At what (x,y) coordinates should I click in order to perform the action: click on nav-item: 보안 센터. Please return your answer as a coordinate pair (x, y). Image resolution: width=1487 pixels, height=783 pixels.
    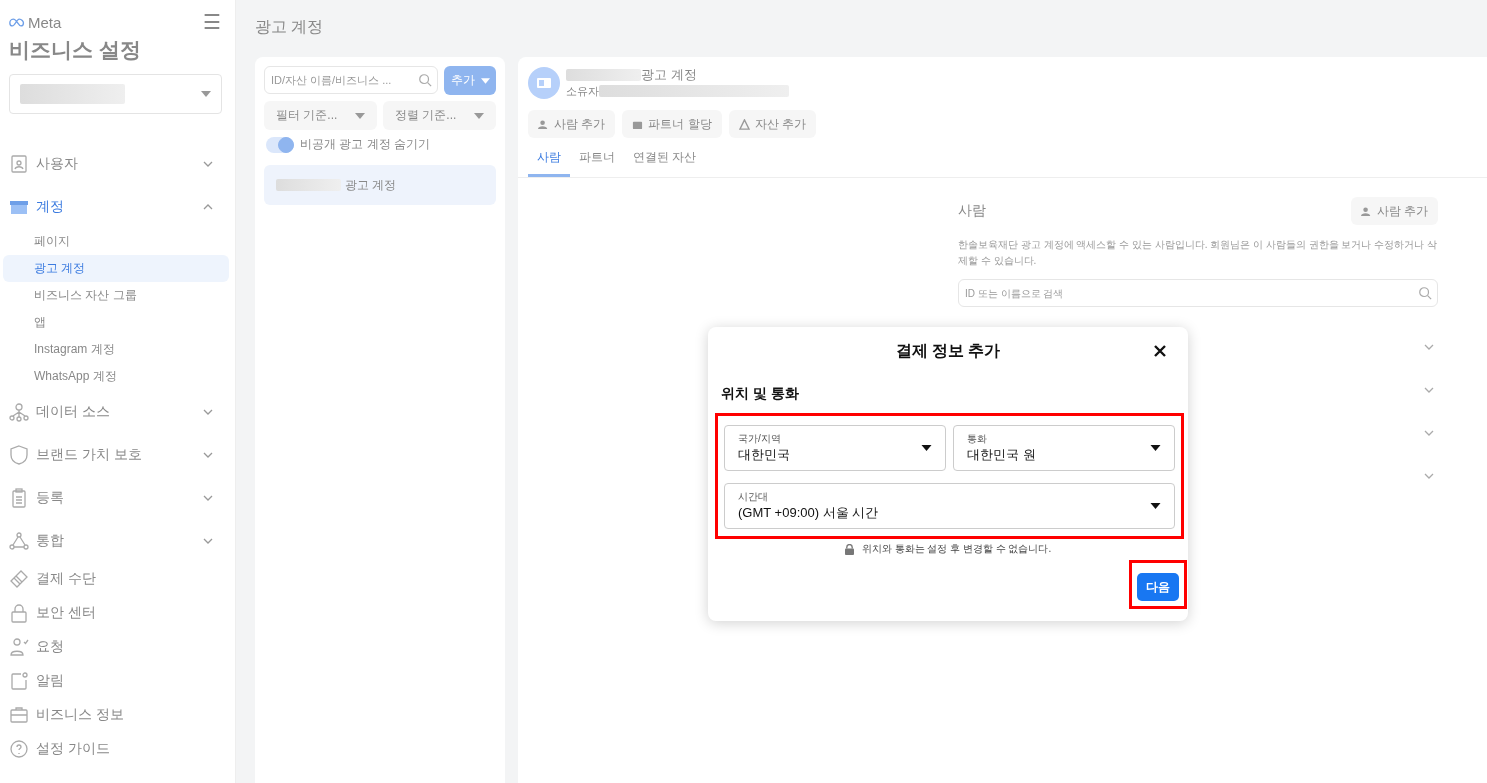
    Looking at the image, I should click on (117, 613).